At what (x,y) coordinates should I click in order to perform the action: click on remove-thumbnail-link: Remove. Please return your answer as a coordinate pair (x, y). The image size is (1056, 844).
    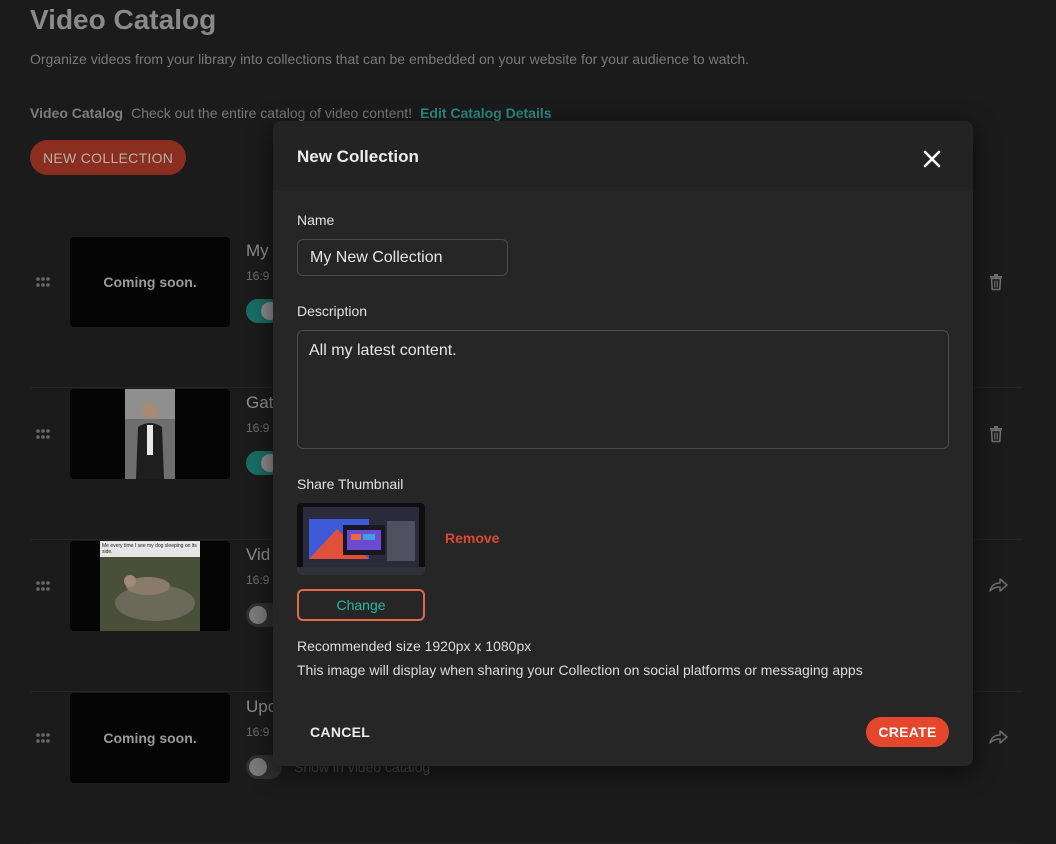
    Looking at the image, I should click on (472, 538).